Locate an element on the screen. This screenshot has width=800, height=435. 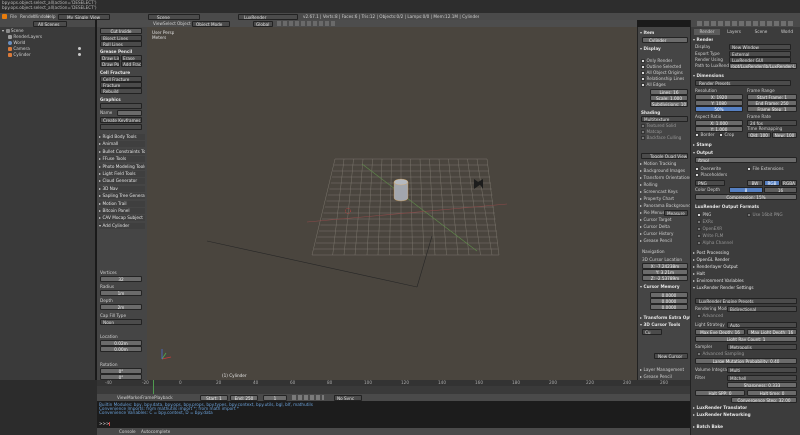
timeline-menu-marker: Marker is located at coordinates (134, 398).